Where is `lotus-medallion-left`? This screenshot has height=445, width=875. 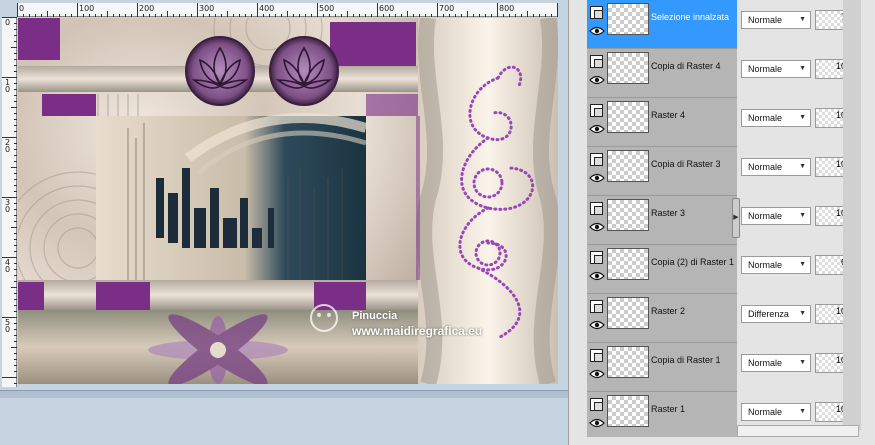 lotus-medallion-left is located at coordinates (220, 71).